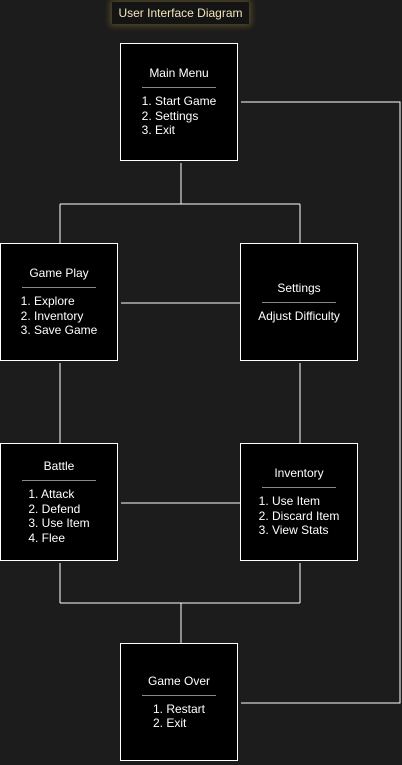  I want to click on node-items: 1. Start Game 2. Settings 3. Exit, so click(179, 116).